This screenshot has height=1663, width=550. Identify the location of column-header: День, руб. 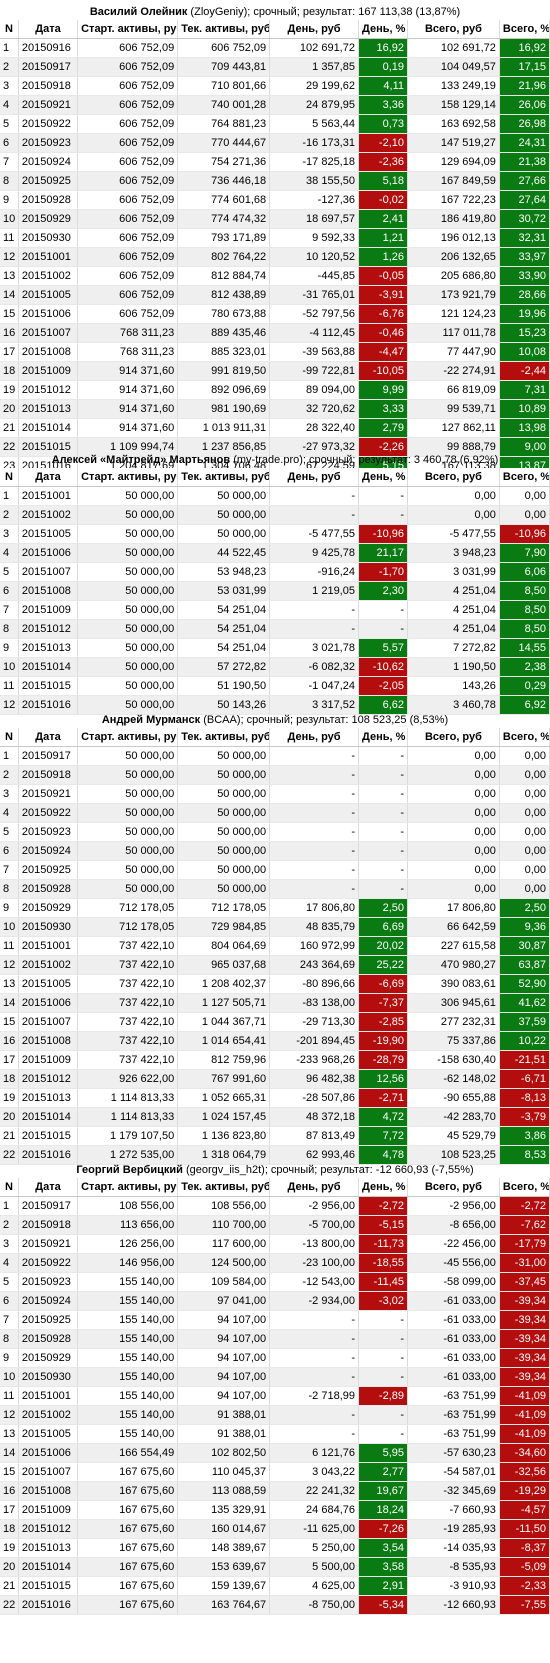
(314, 477).